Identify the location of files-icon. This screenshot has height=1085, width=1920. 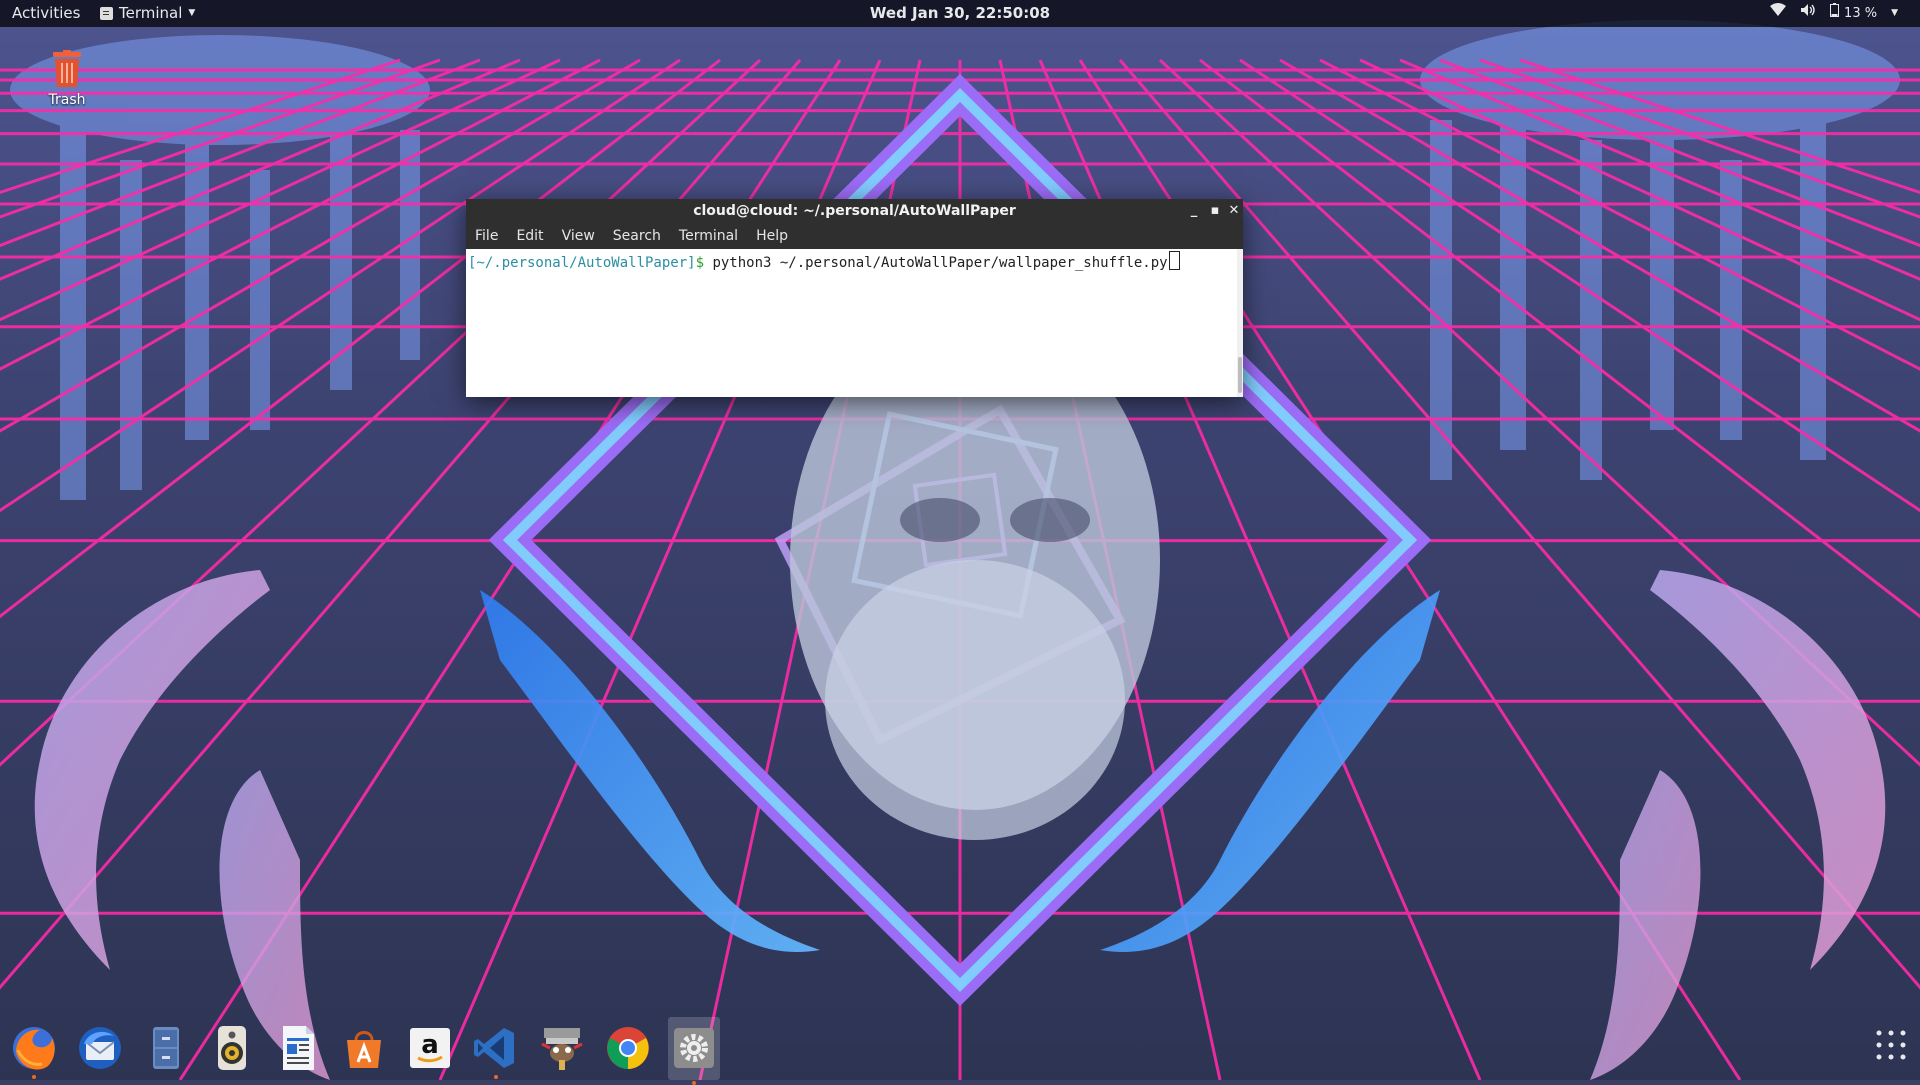
(166, 1048).